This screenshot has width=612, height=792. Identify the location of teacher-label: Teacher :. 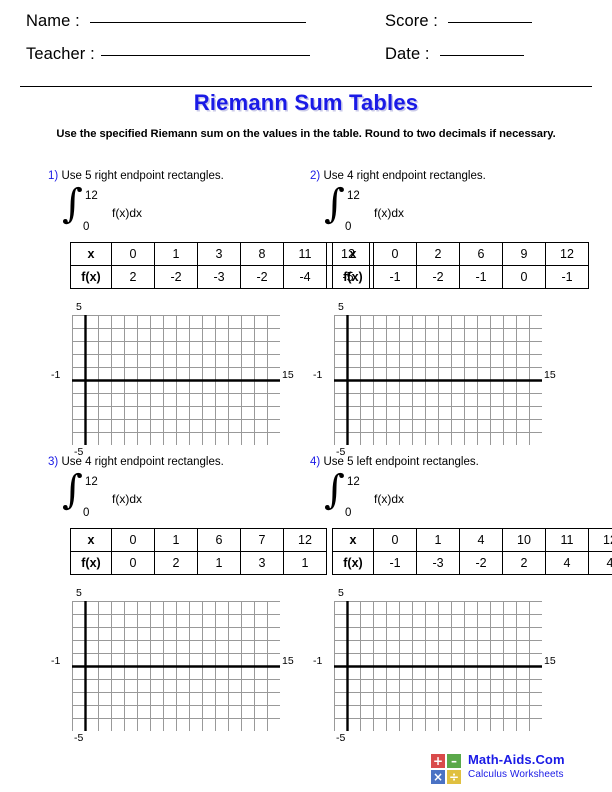
(60, 54).